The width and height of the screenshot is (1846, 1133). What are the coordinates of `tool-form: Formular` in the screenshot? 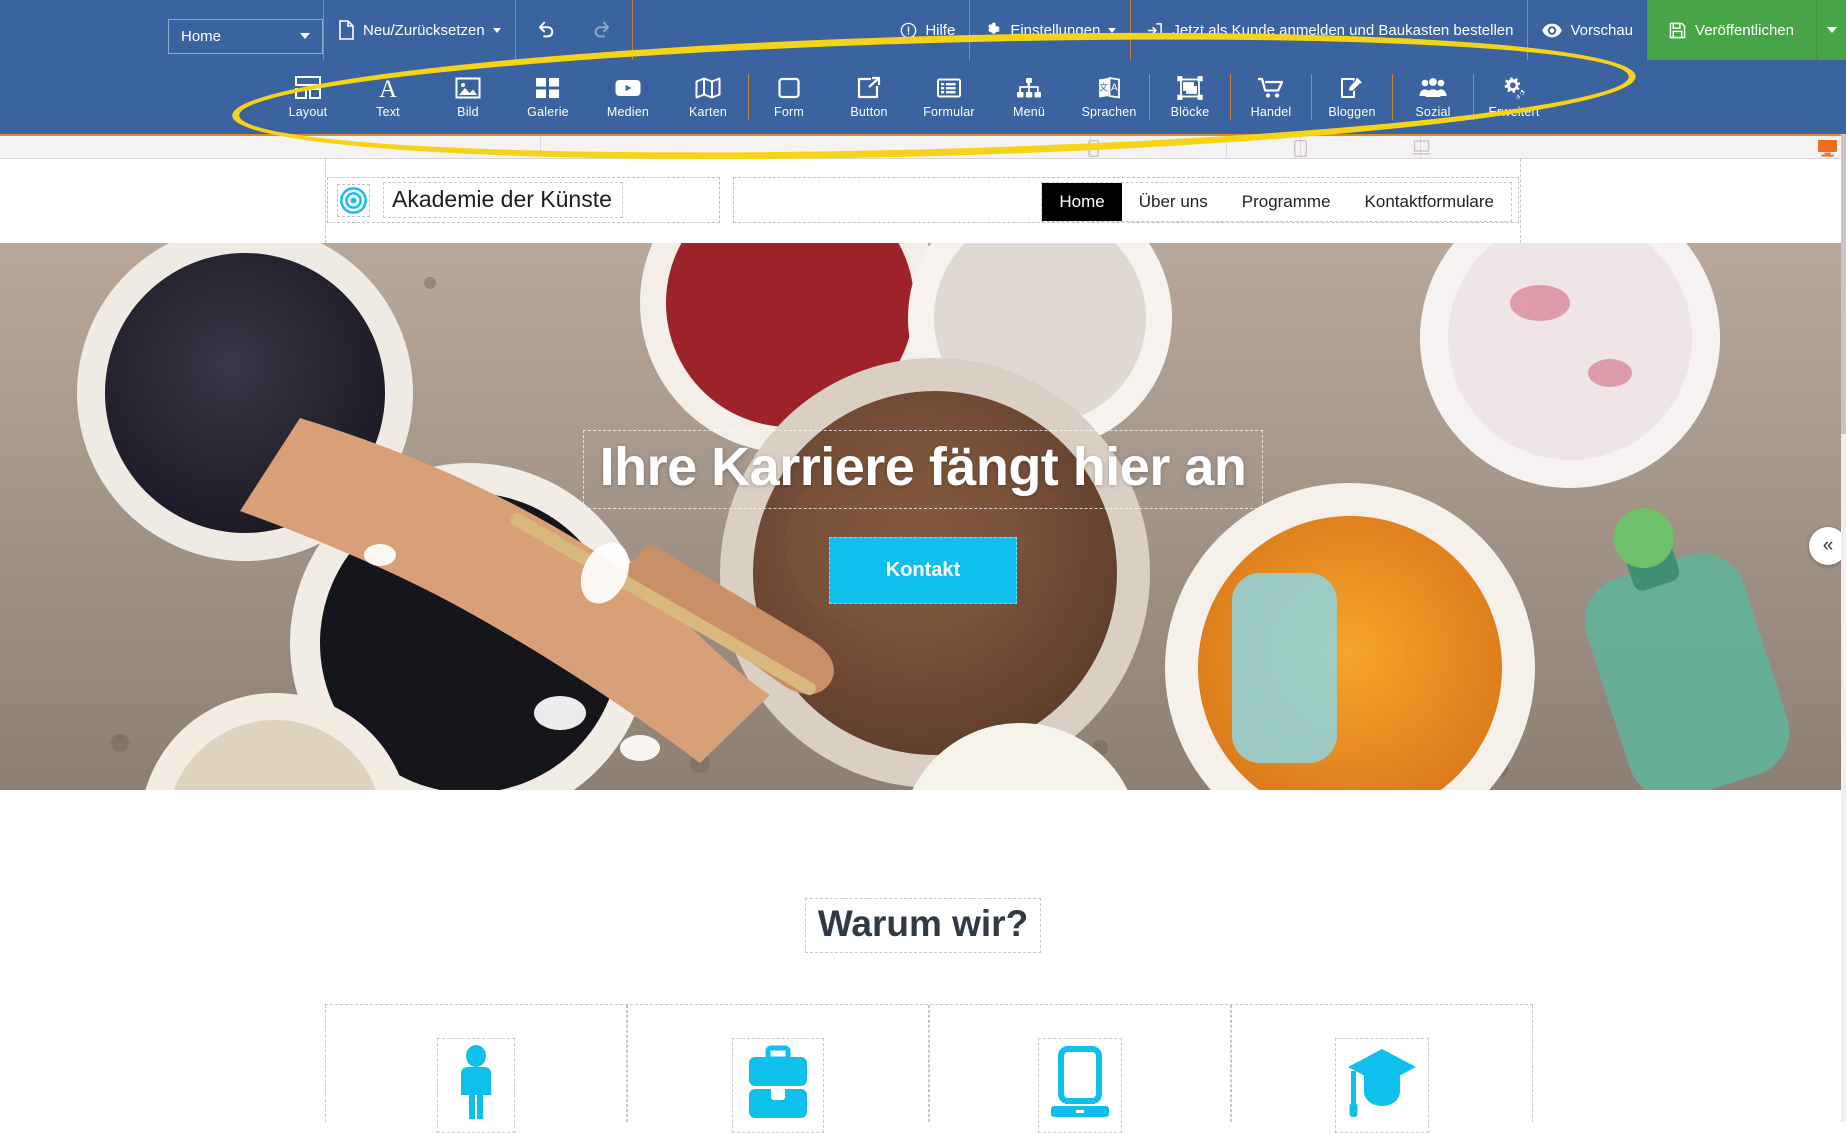 It's located at (949, 97).